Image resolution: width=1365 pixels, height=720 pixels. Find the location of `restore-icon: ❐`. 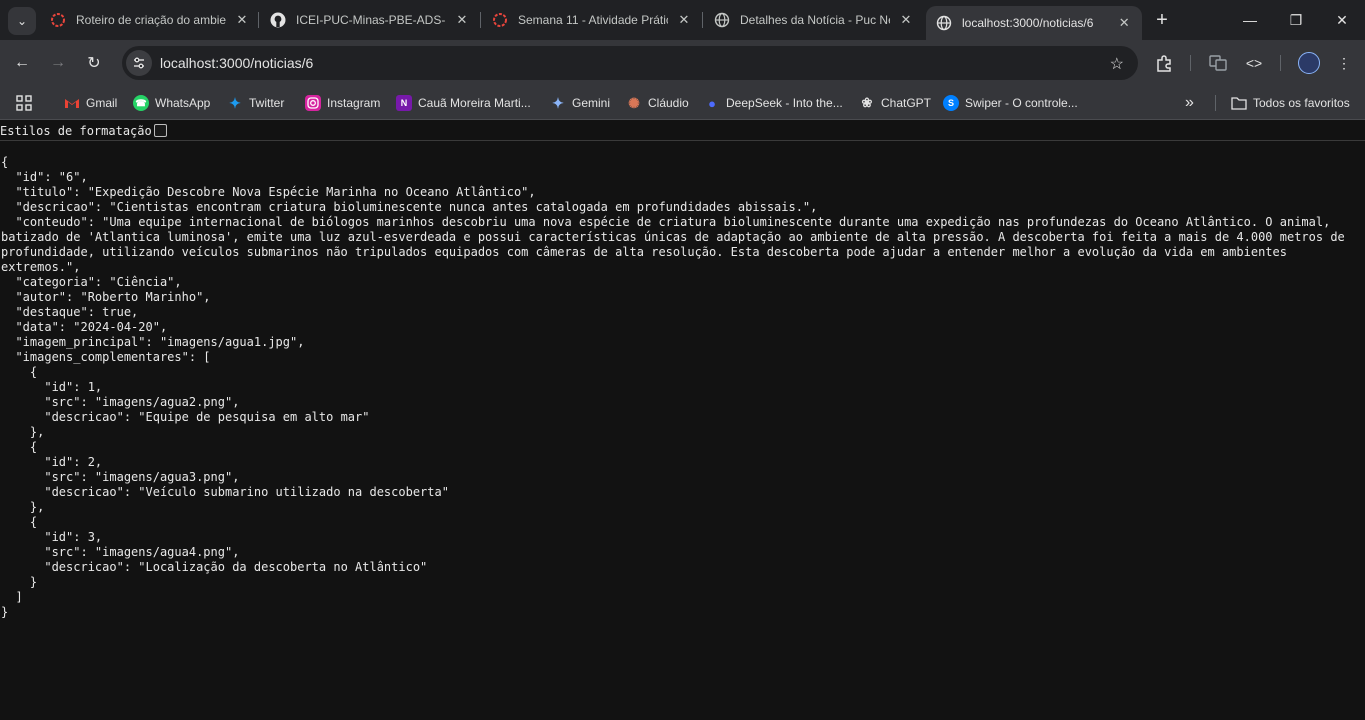

restore-icon: ❐ is located at coordinates (1296, 19).